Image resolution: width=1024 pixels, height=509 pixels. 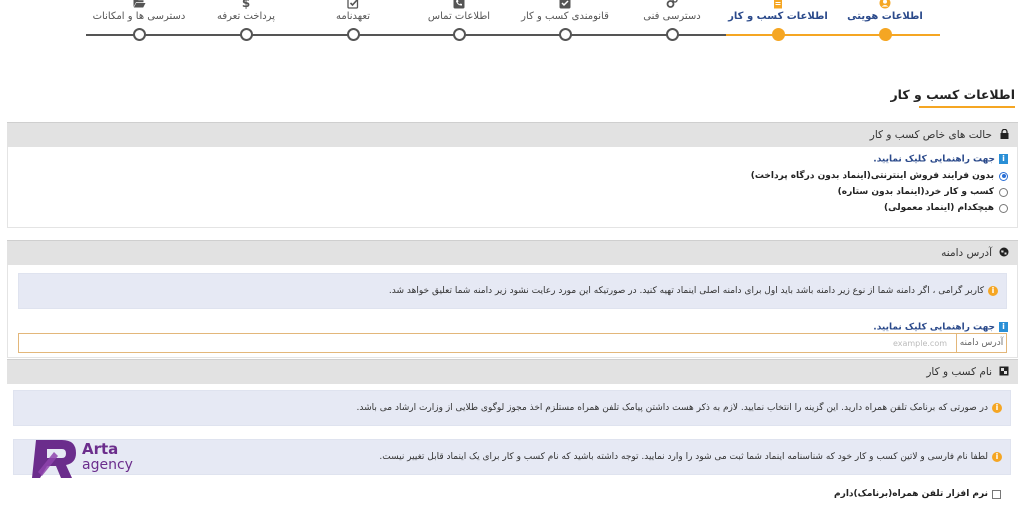 What do you see at coordinates (353, 4) in the screenshot?
I see `check-square-icon` at bounding box center [353, 4].